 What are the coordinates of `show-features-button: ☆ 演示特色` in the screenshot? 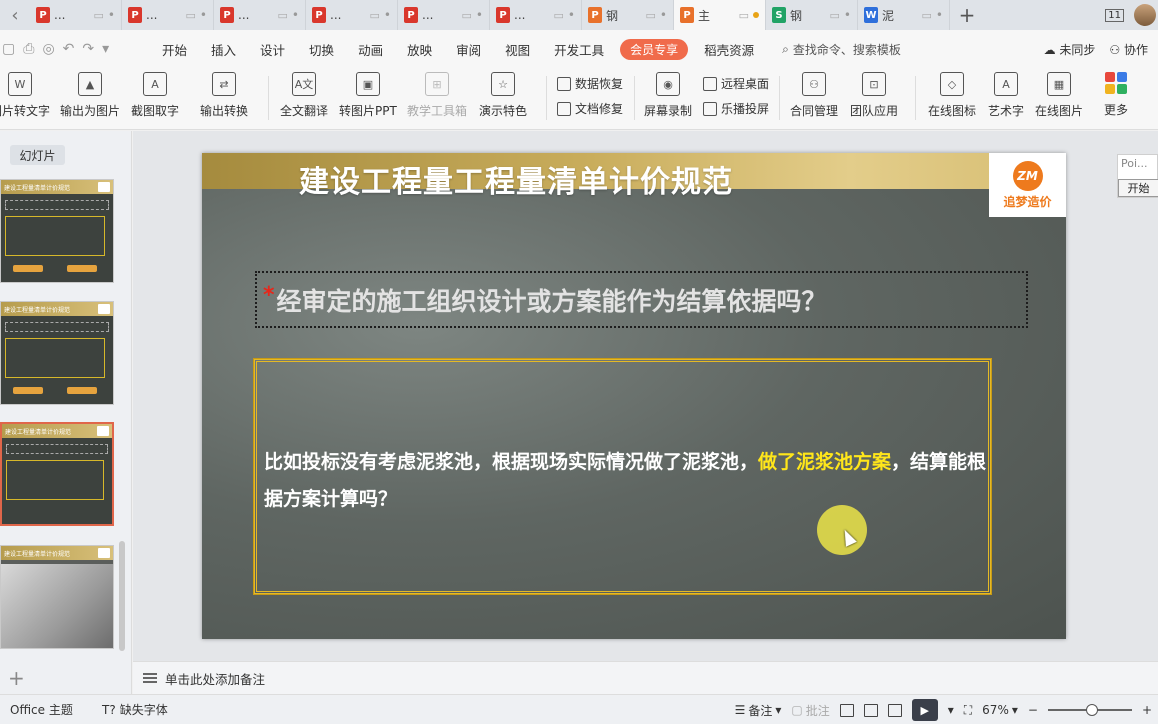 It's located at (503, 95).